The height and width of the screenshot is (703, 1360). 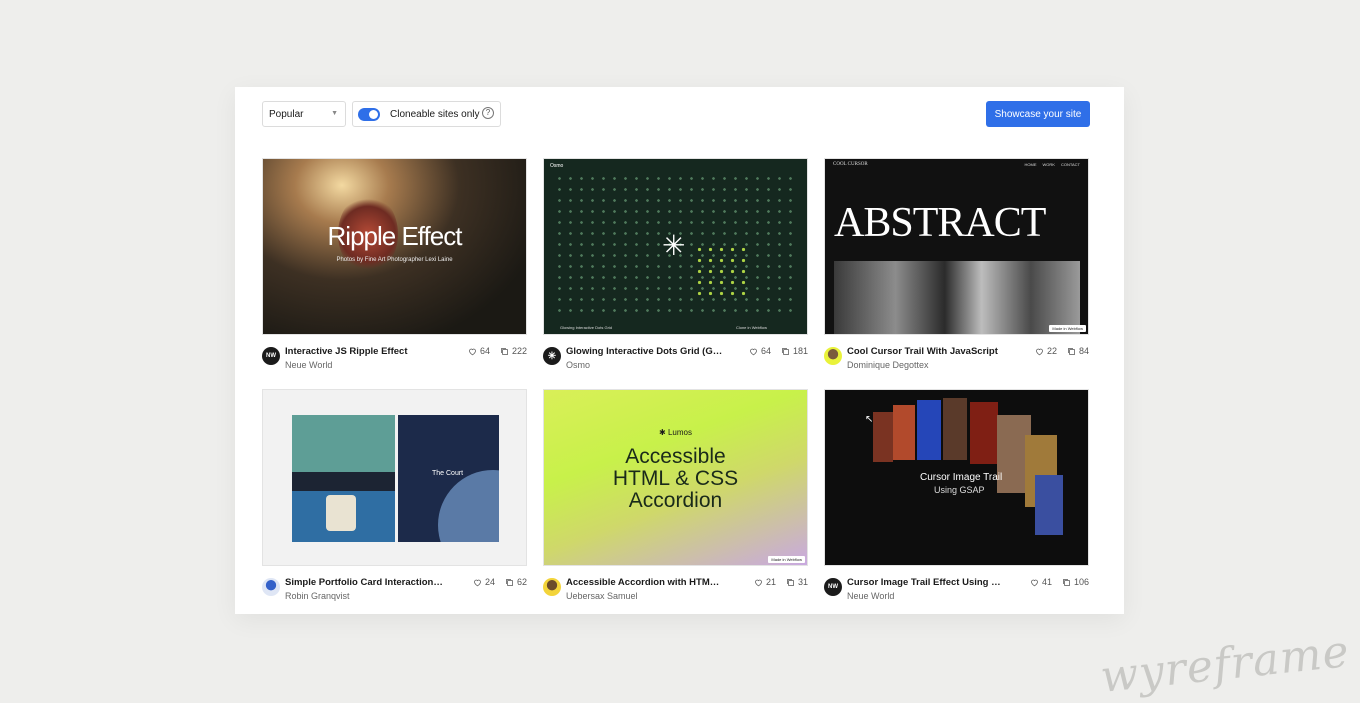 I want to click on likes-count: 24, so click(x=489, y=582).